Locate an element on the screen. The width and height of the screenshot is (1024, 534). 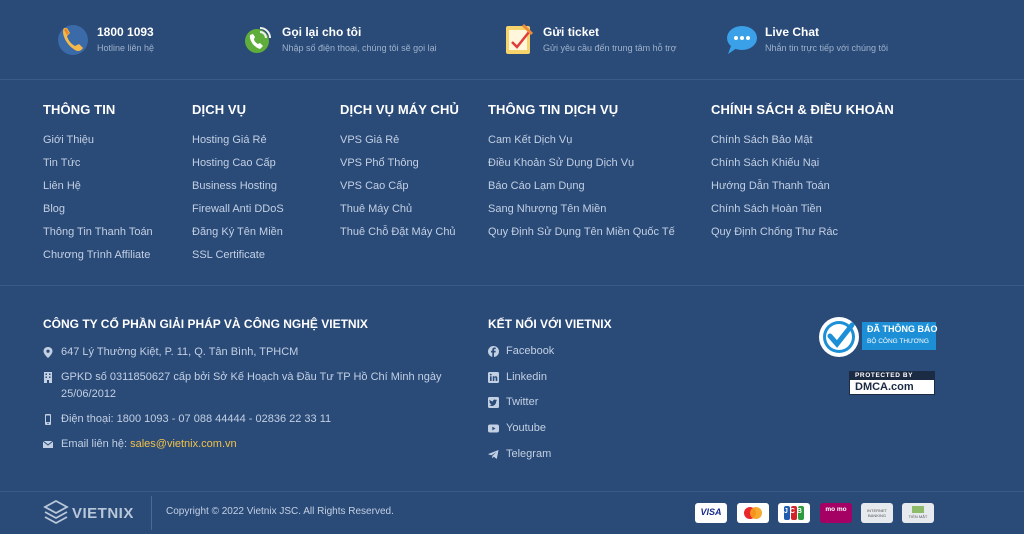
ticket-icon is located at coordinates (520, 38).